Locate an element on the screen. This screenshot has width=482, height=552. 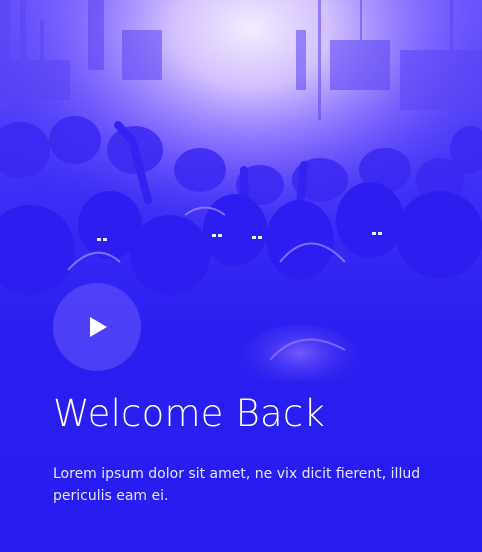
play-video-button is located at coordinates (97, 327).